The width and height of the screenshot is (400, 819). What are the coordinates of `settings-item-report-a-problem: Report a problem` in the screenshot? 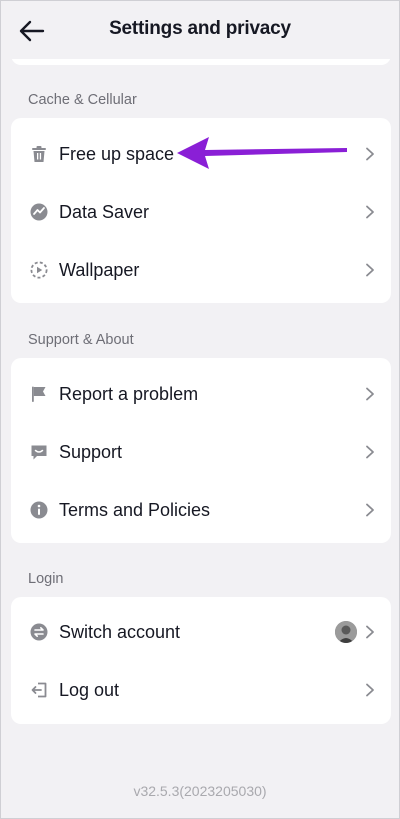 It's located at (201, 394).